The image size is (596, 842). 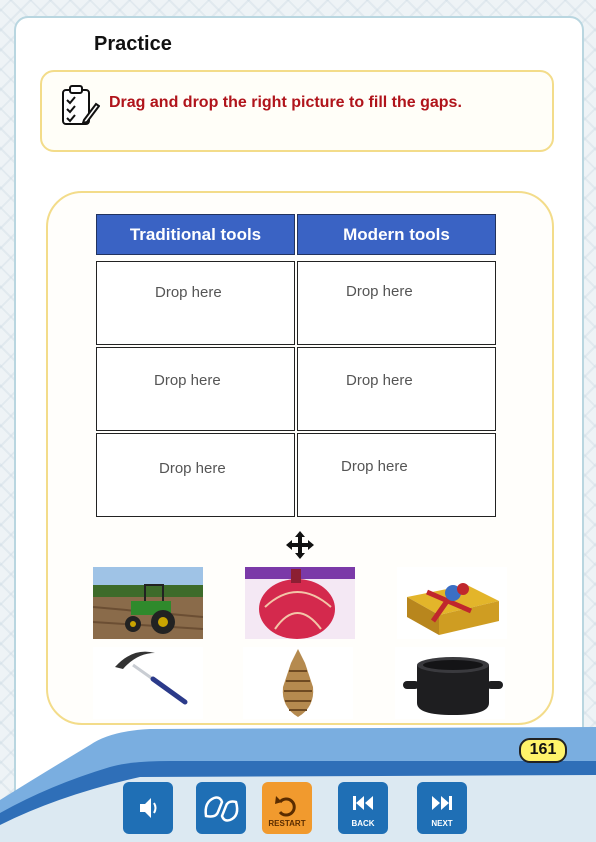 I want to click on gourd-picture, so click(x=300, y=603).